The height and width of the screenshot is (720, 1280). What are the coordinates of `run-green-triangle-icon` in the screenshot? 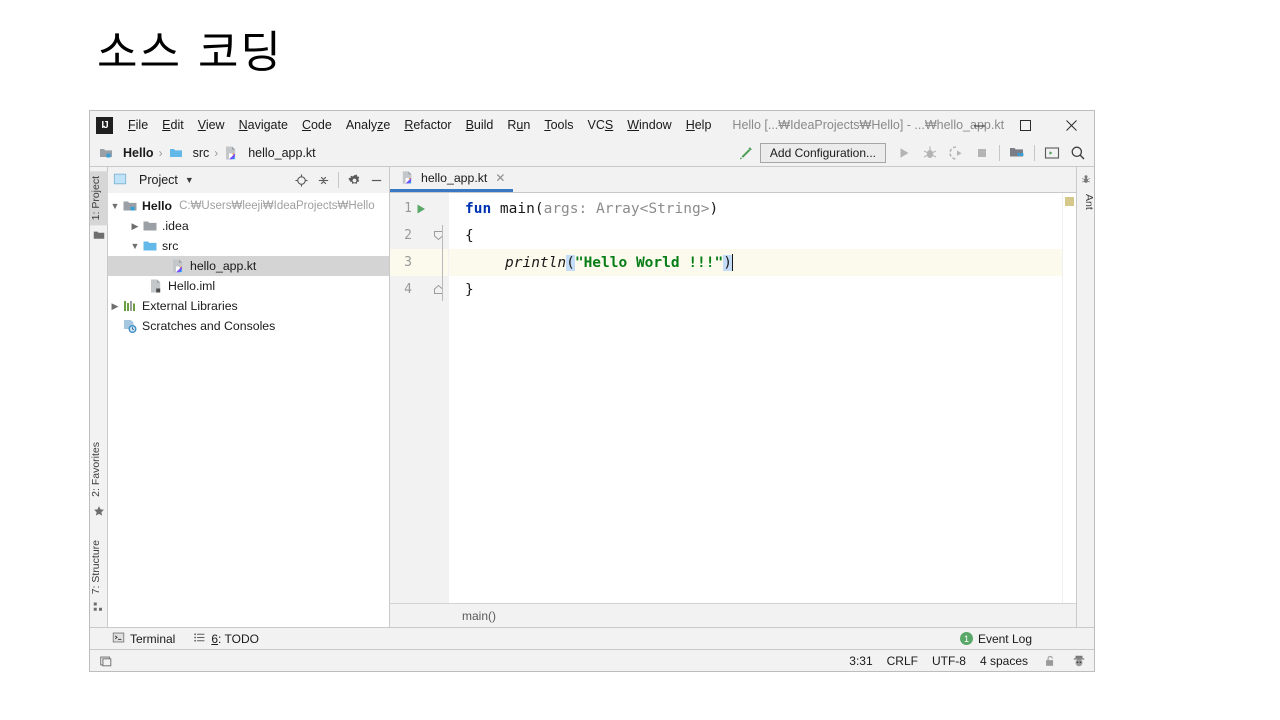 It's located at (421, 209).